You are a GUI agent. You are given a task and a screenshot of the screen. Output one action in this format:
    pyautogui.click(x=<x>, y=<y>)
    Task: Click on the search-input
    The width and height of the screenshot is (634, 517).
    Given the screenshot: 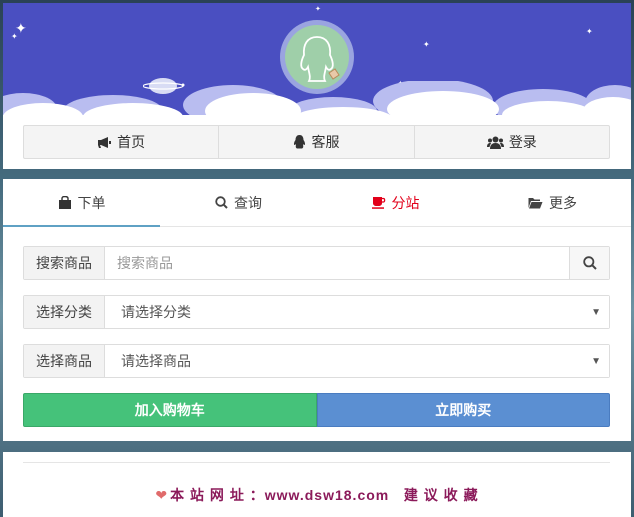 What is the action you would take?
    pyautogui.click(x=337, y=263)
    